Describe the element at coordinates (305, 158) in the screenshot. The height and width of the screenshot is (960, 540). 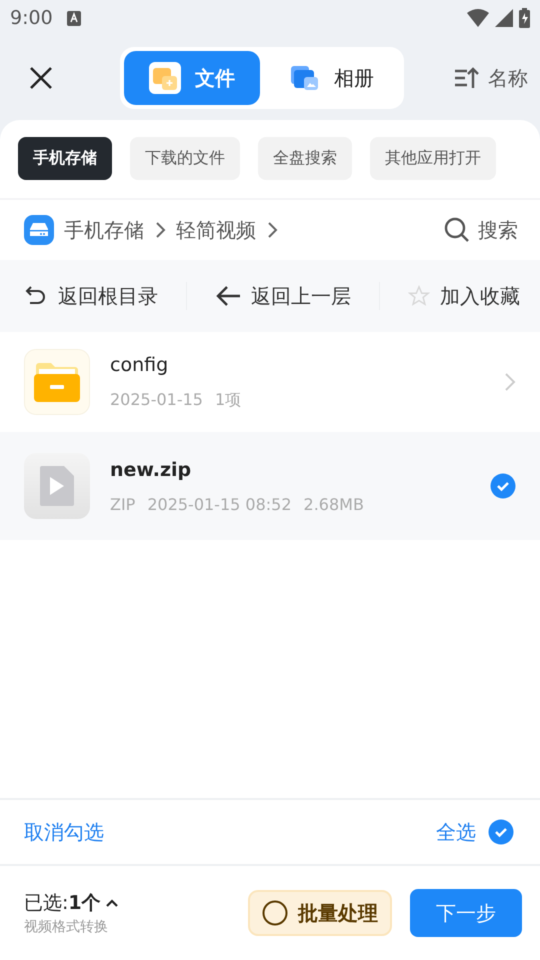
I see `filter-chip: 全盘搜索` at that location.